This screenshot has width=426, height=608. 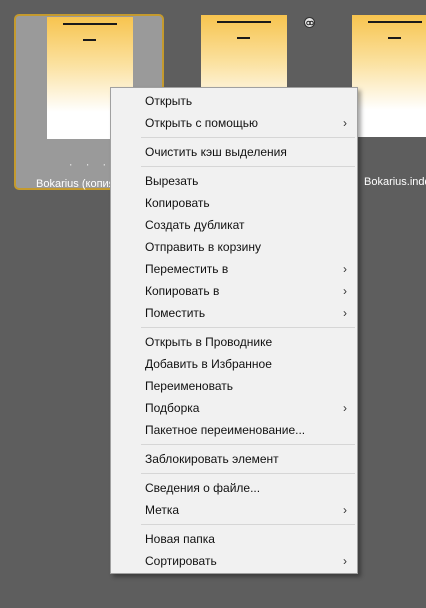 I want to click on file-thumbnail, so click(x=389, y=76).